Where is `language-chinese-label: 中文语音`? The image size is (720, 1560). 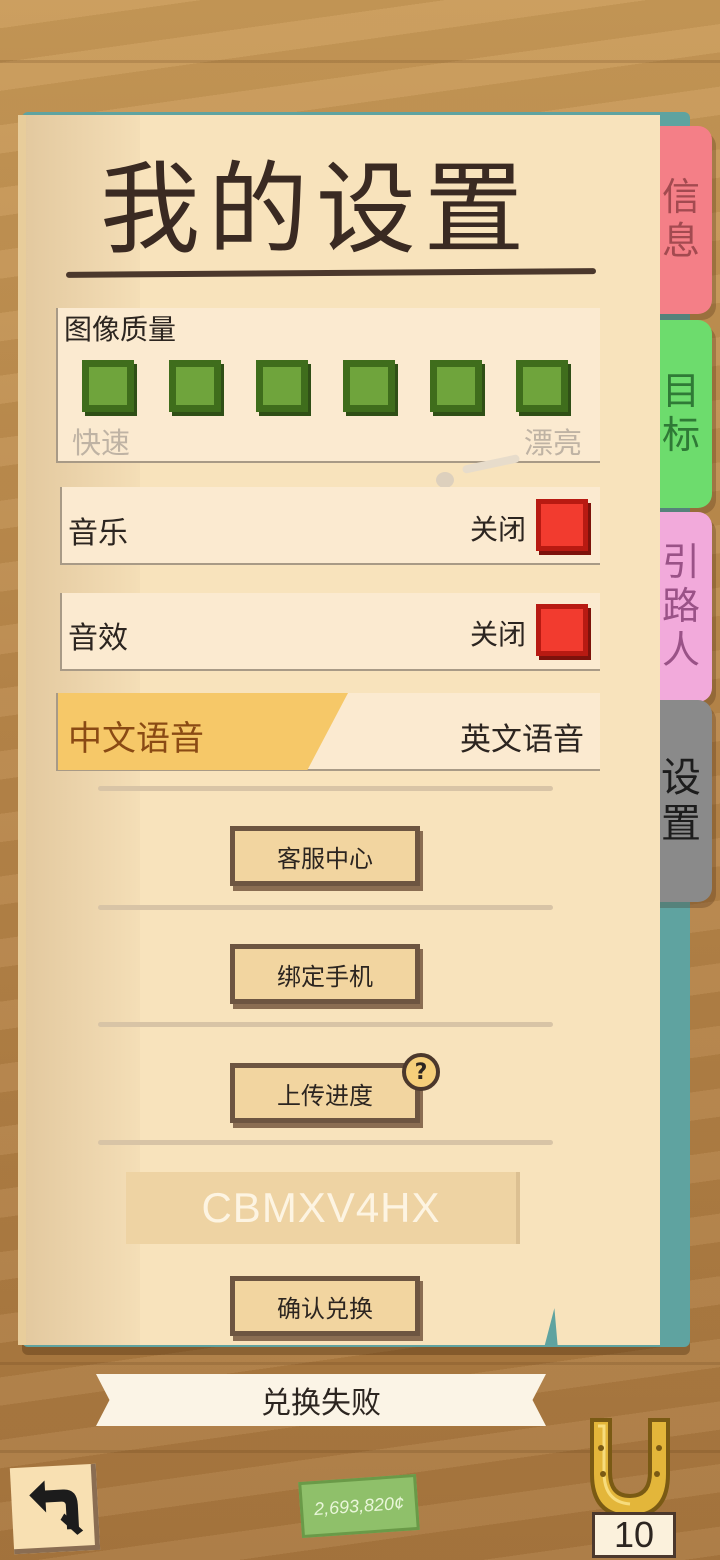 language-chinese-label: 中文语音 is located at coordinates (136, 735).